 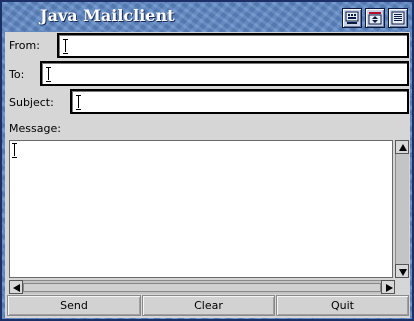 I want to click on quit-button: Quit, so click(x=342, y=305).